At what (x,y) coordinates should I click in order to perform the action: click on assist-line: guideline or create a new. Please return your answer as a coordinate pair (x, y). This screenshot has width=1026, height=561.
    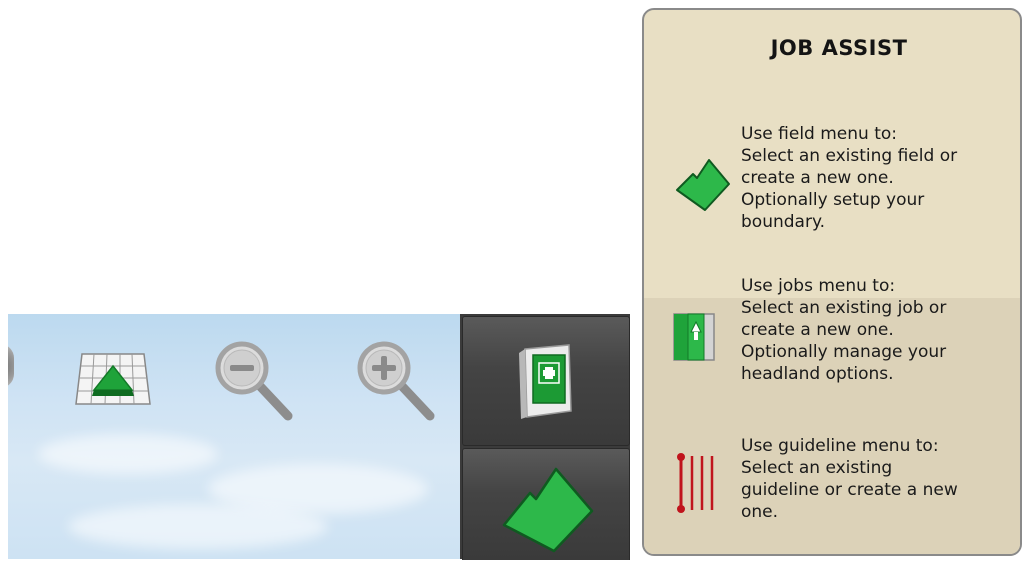
    Looking at the image, I should click on (849, 490).